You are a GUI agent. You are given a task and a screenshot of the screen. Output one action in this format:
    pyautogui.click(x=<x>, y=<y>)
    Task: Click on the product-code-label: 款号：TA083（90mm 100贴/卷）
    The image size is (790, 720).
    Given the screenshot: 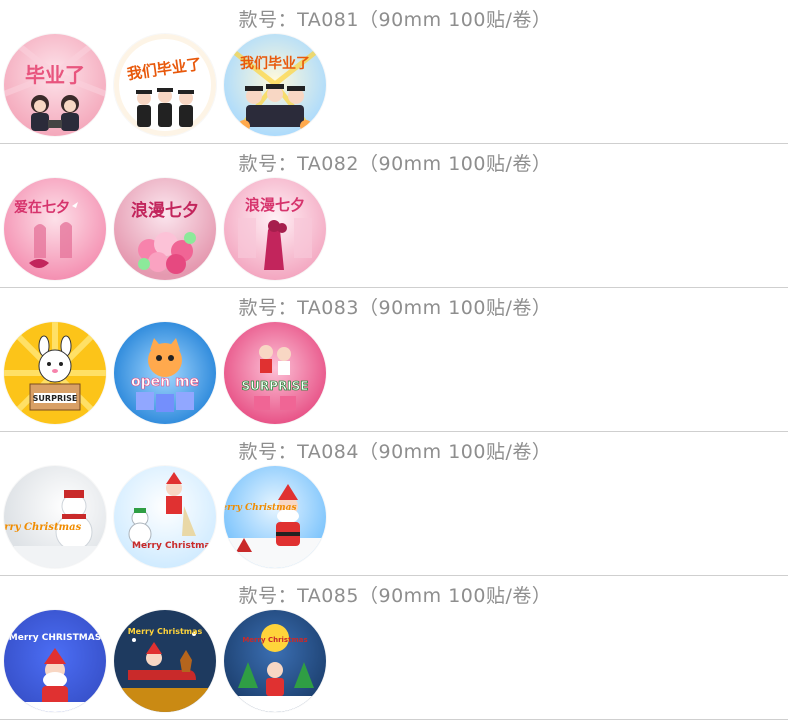 What is the action you would take?
    pyautogui.click(x=395, y=308)
    